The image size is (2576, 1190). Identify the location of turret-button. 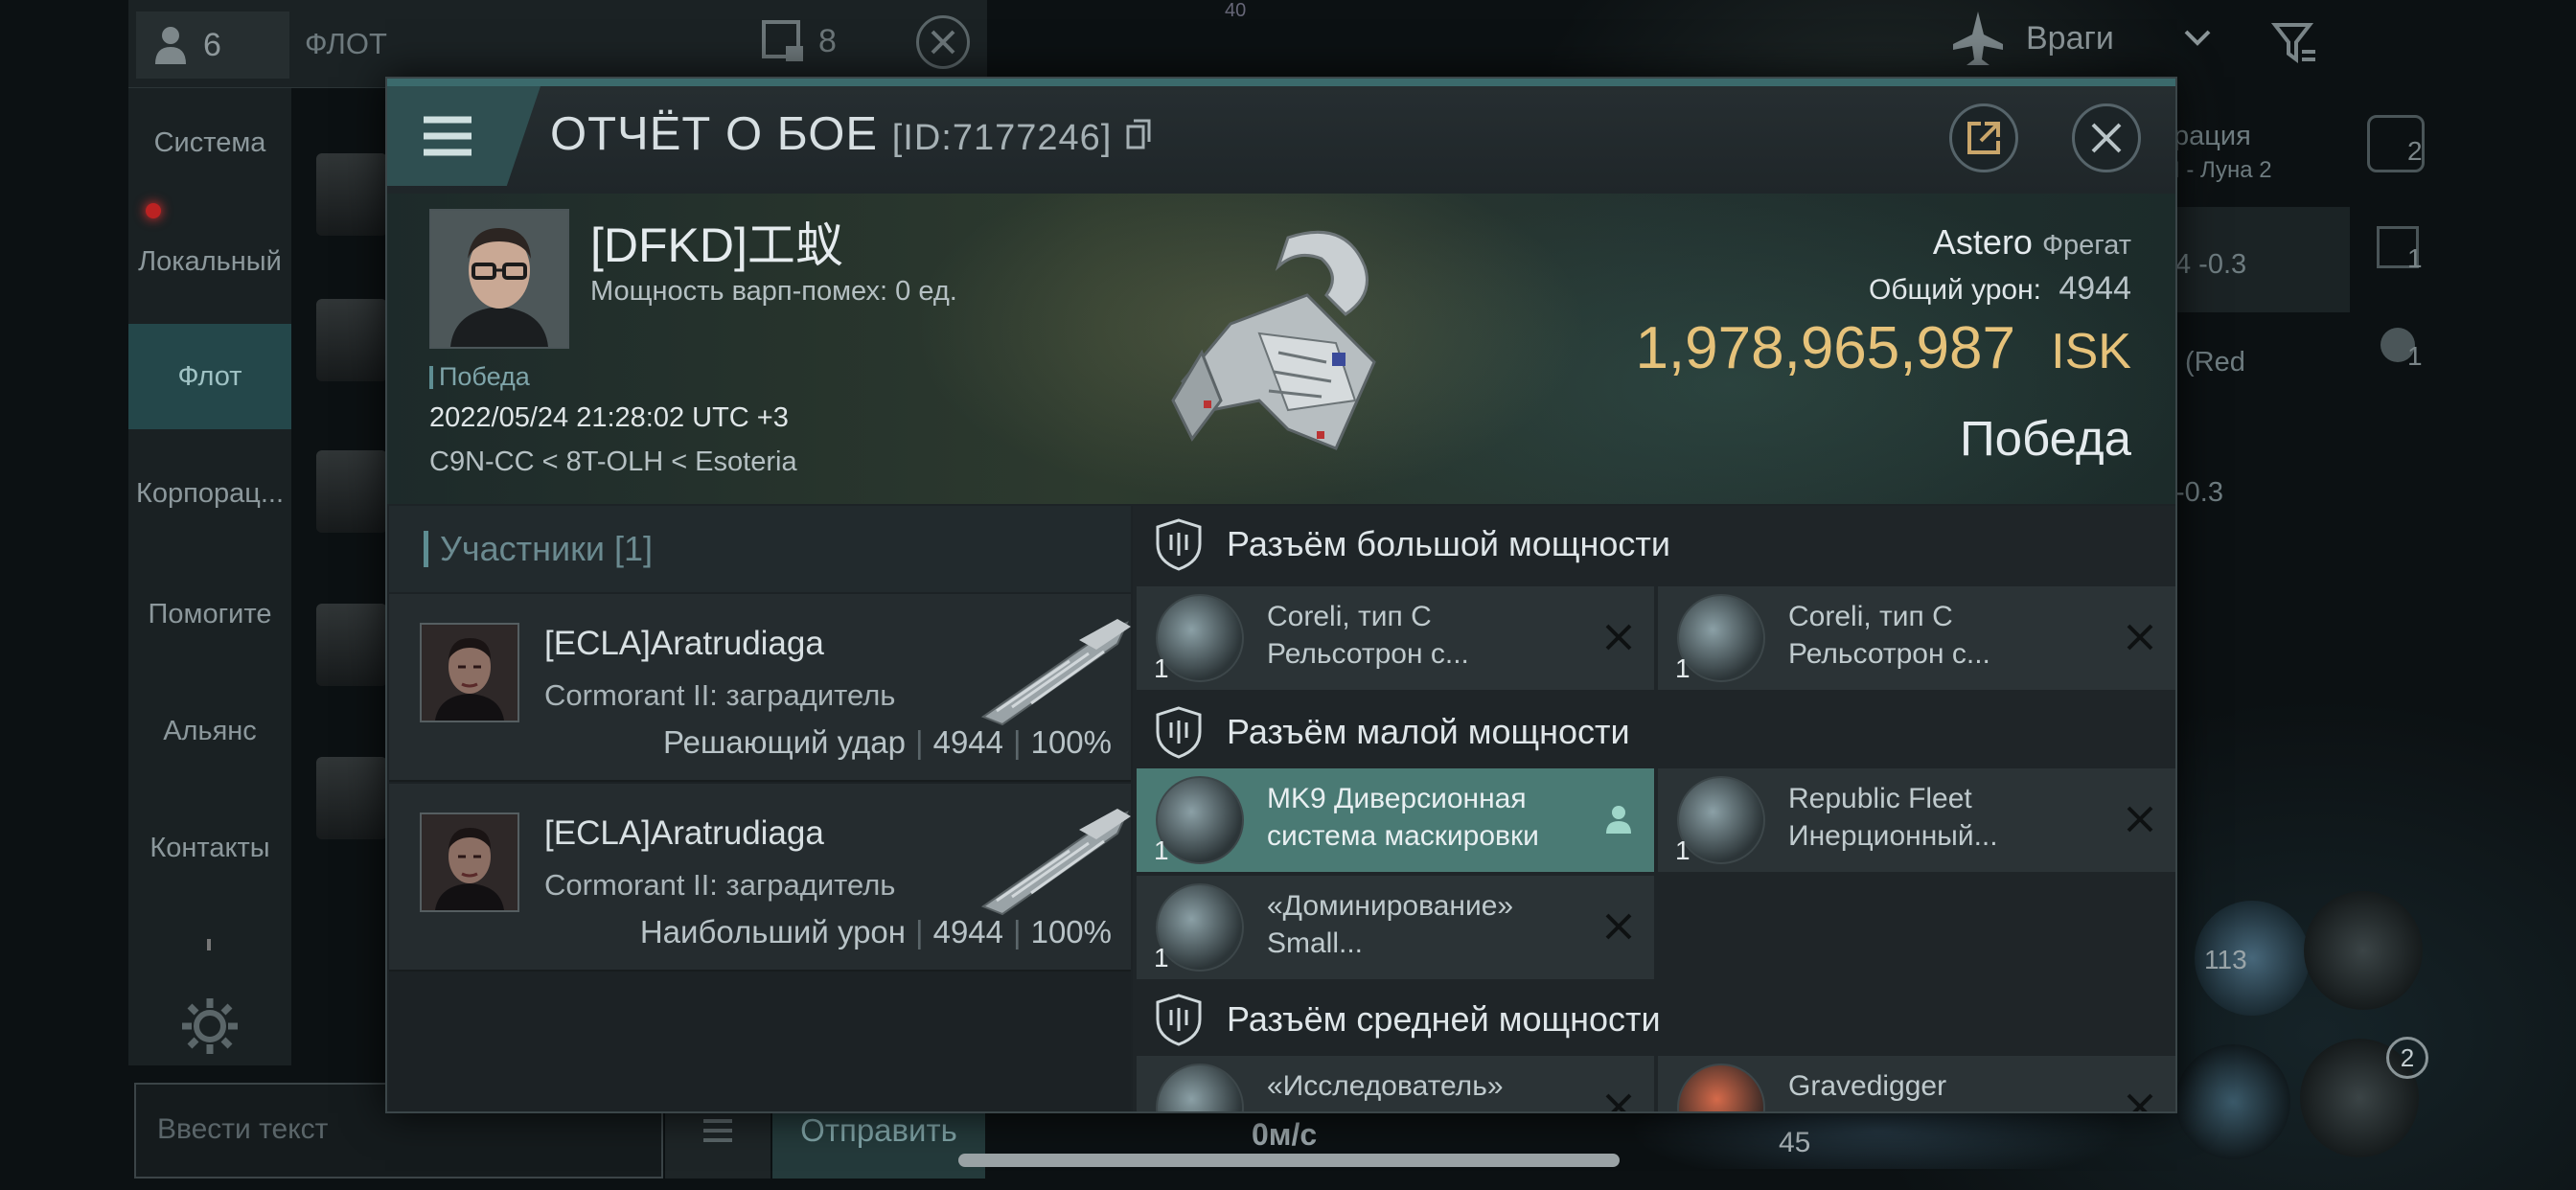
(2363, 951).